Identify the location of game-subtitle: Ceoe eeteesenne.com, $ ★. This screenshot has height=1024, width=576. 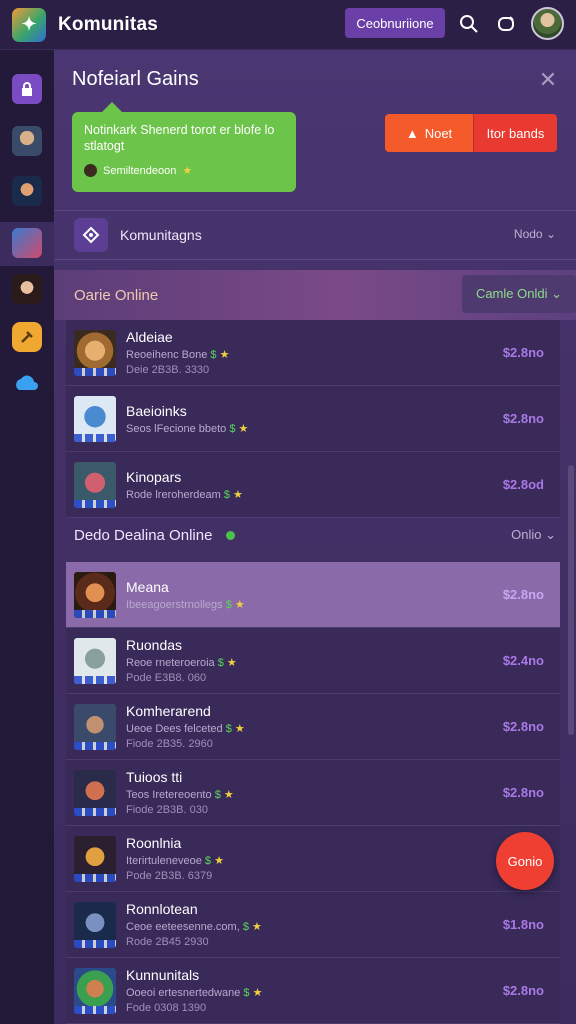
(194, 926).